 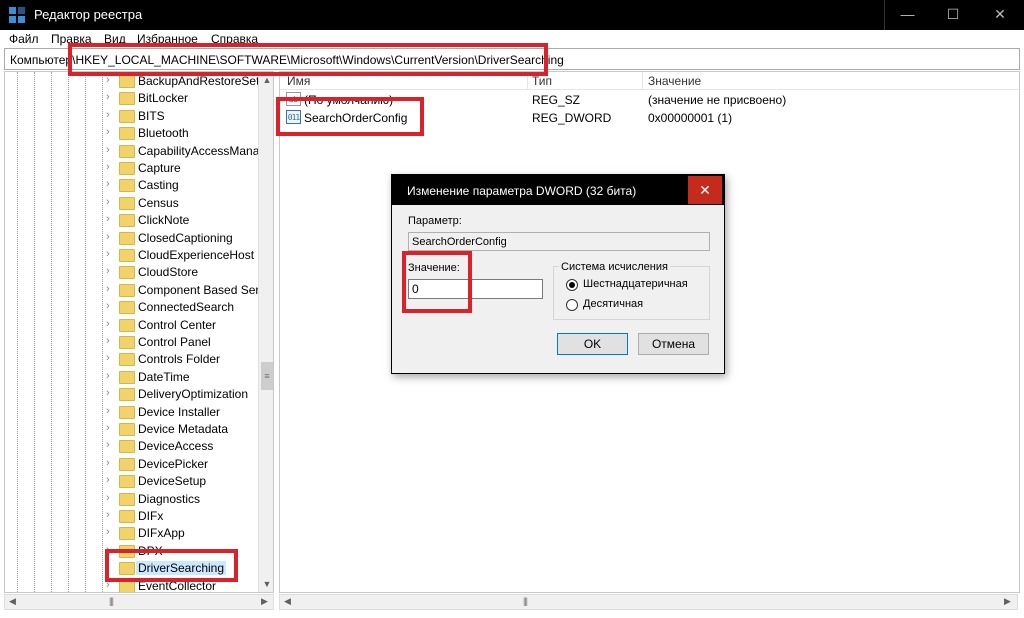 What do you see at coordinates (158, 185) in the screenshot?
I see `tree-item-label: Casting` at bounding box center [158, 185].